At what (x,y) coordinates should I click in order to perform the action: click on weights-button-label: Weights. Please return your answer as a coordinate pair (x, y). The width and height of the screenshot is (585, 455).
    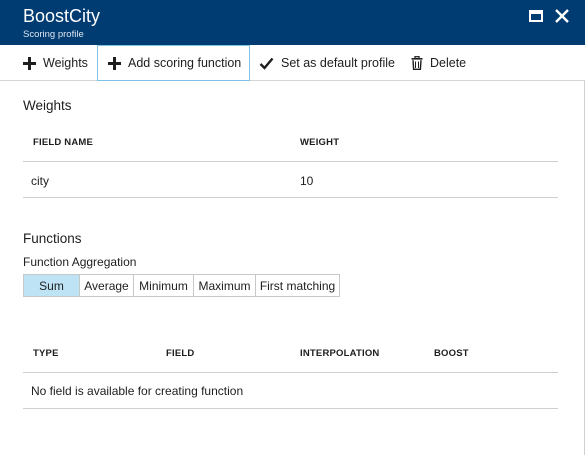
    Looking at the image, I should click on (65, 63).